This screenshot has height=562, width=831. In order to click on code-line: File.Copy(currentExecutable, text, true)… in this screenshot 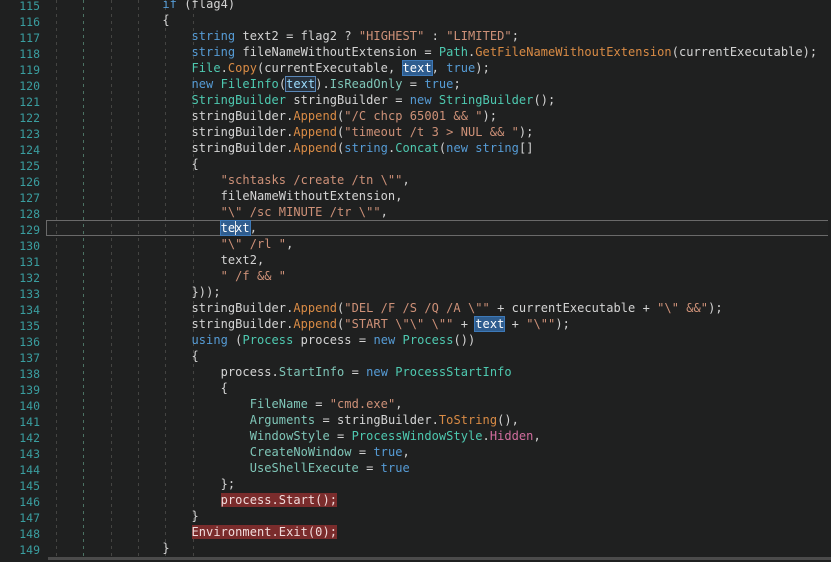, I will do `click(245, 68)`.